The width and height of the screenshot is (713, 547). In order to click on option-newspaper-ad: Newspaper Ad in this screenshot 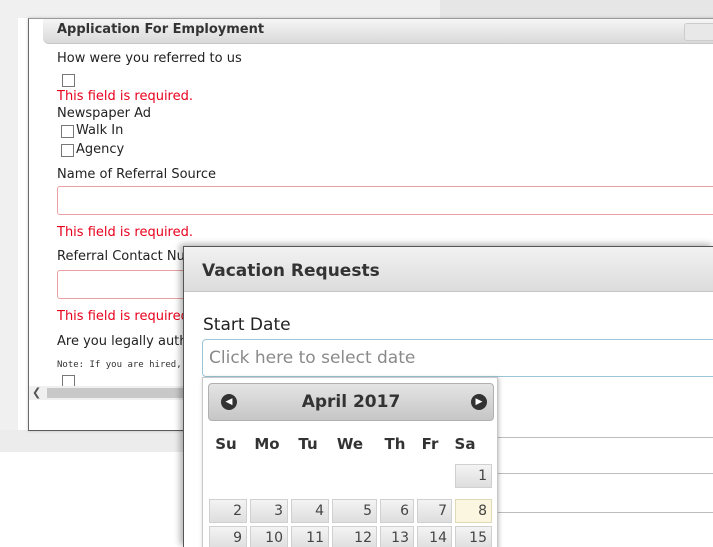, I will do `click(104, 113)`.